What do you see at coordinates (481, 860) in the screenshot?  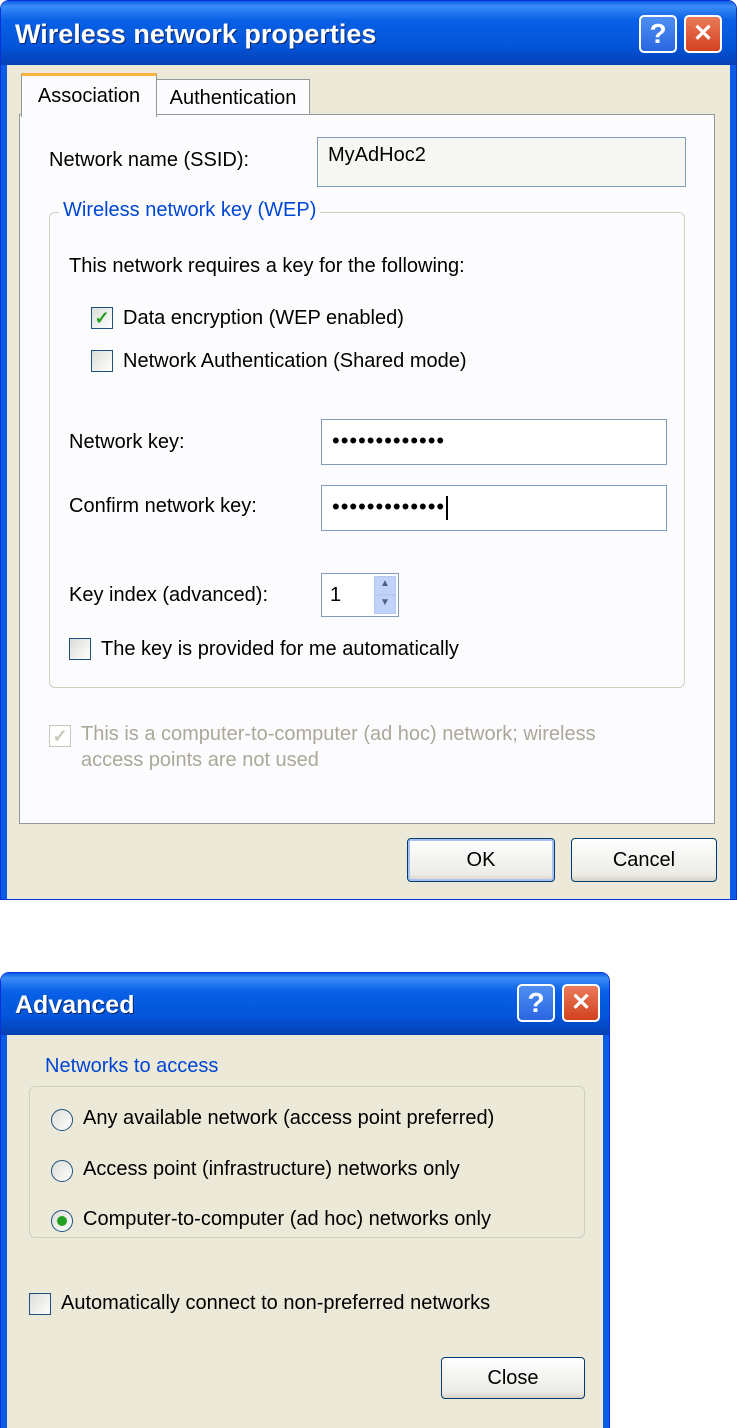 I see `ok-button: OK` at bounding box center [481, 860].